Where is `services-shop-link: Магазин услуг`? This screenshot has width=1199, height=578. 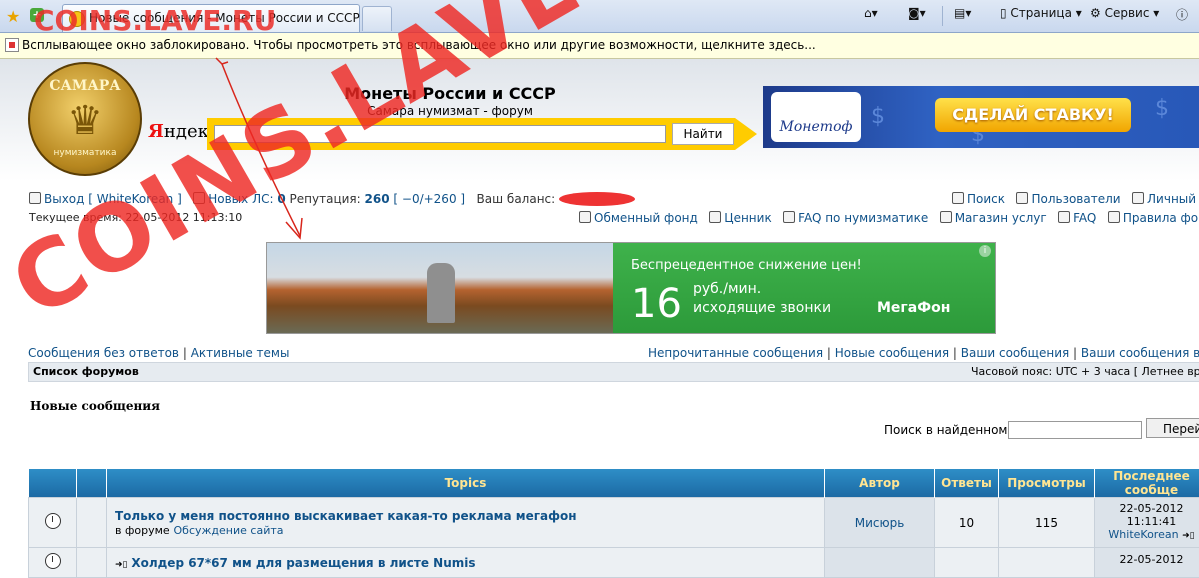
services-shop-link: Магазин услуг is located at coordinates (993, 218).